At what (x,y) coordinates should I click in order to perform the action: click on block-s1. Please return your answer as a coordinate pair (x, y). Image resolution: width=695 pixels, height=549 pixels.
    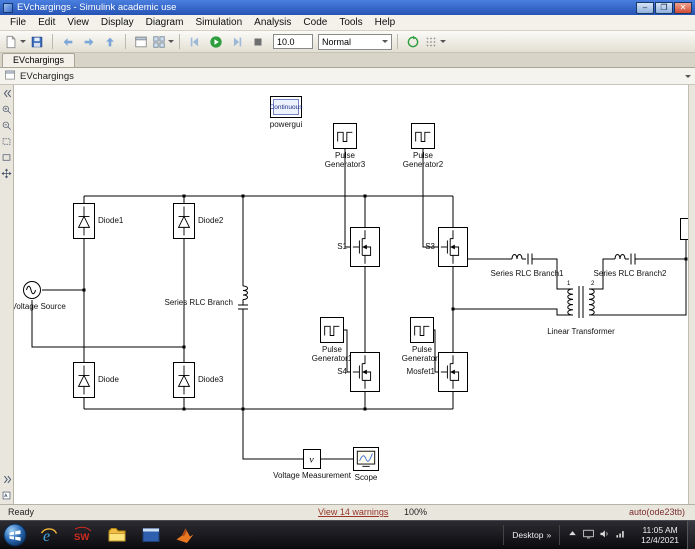
    Looking at the image, I should click on (365, 247).